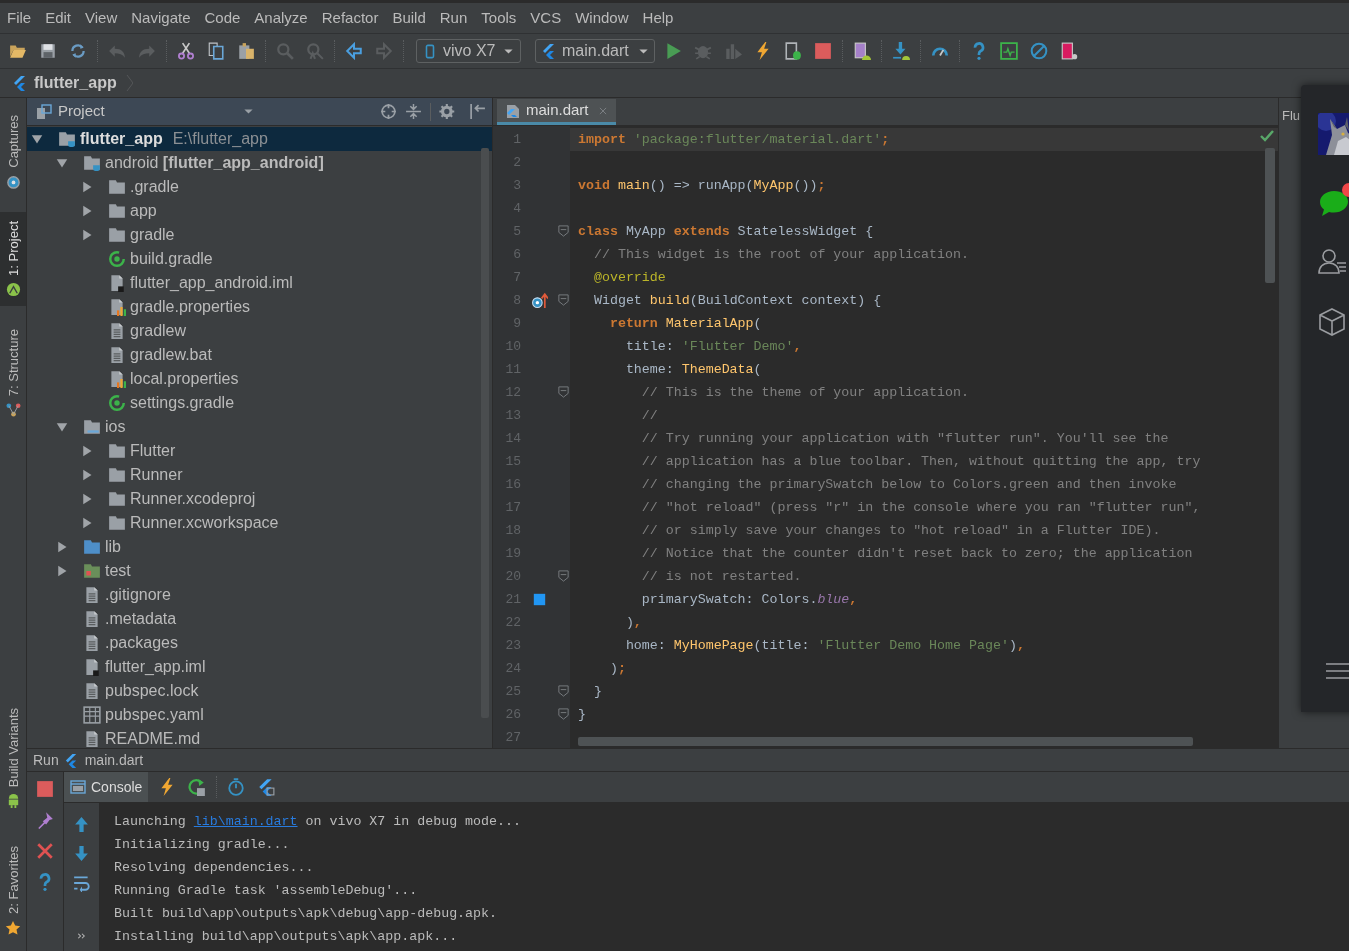 Image resolution: width=1349 pixels, height=951 pixels. I want to click on menu-item: Window, so click(602, 18).